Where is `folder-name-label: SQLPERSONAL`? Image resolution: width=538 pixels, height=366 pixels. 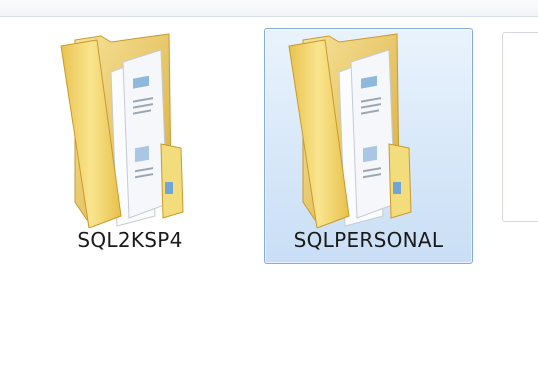 folder-name-label: SQLPERSONAL is located at coordinates (368, 240).